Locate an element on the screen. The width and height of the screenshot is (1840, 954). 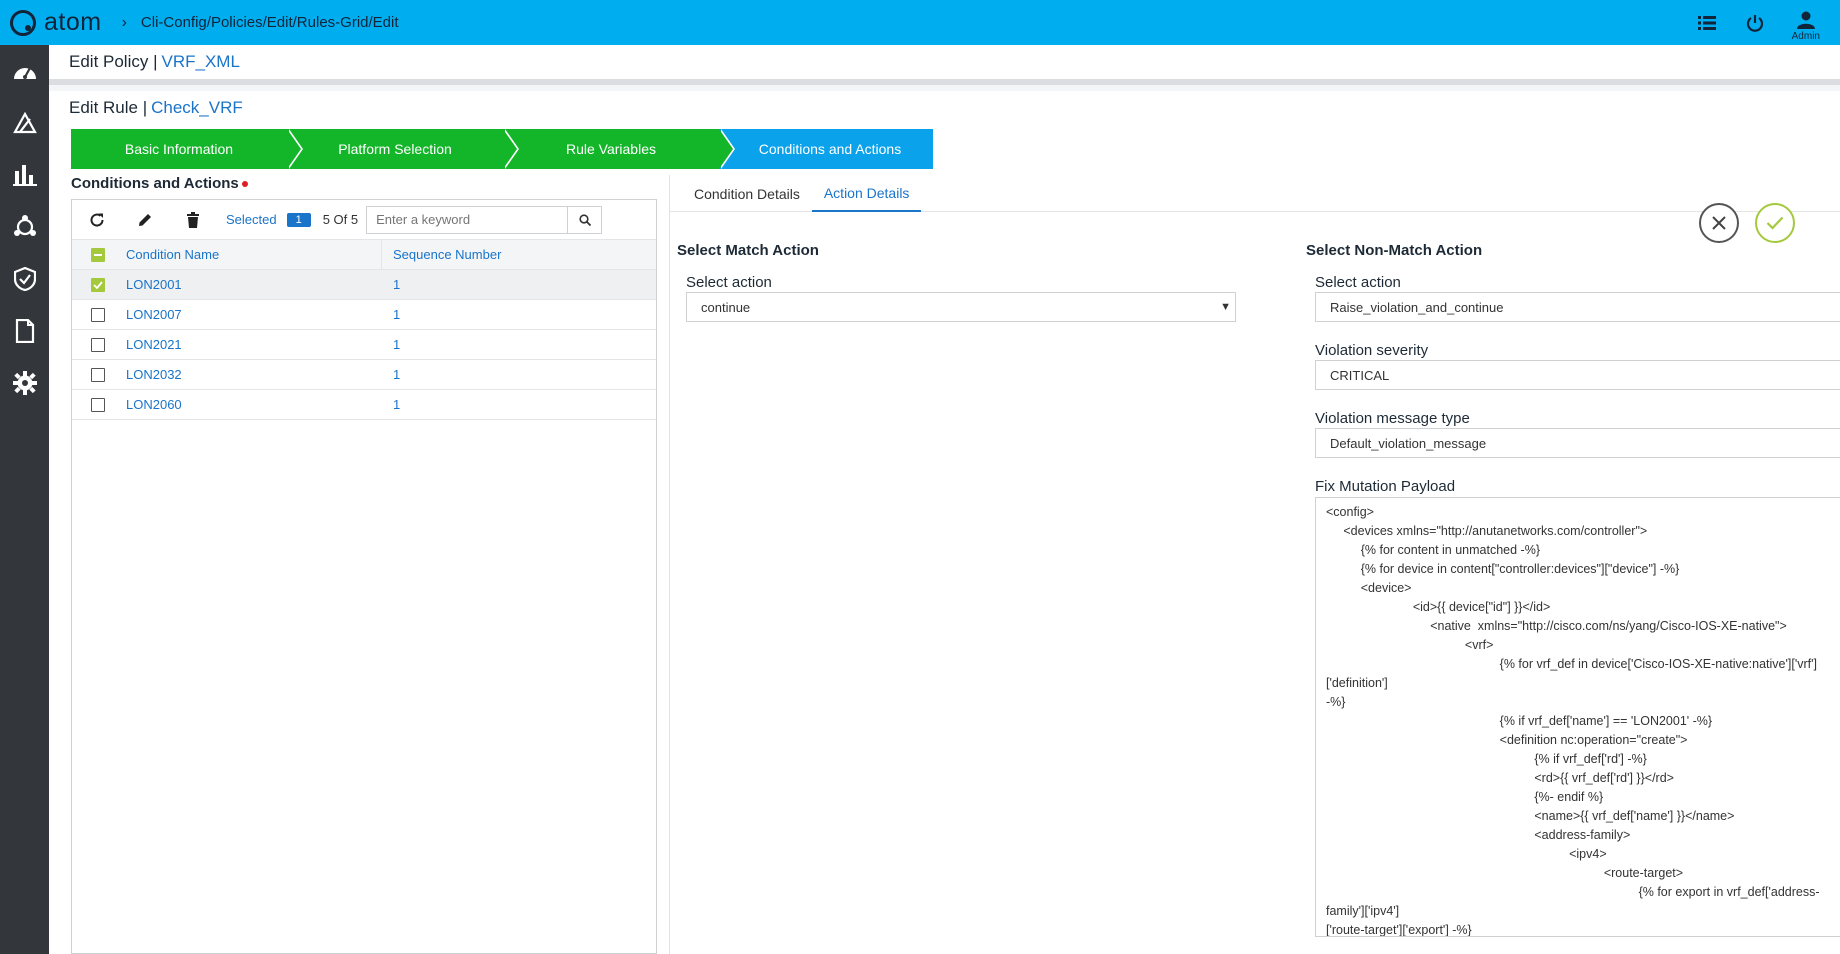
logo-text: atom is located at coordinates (73, 22).